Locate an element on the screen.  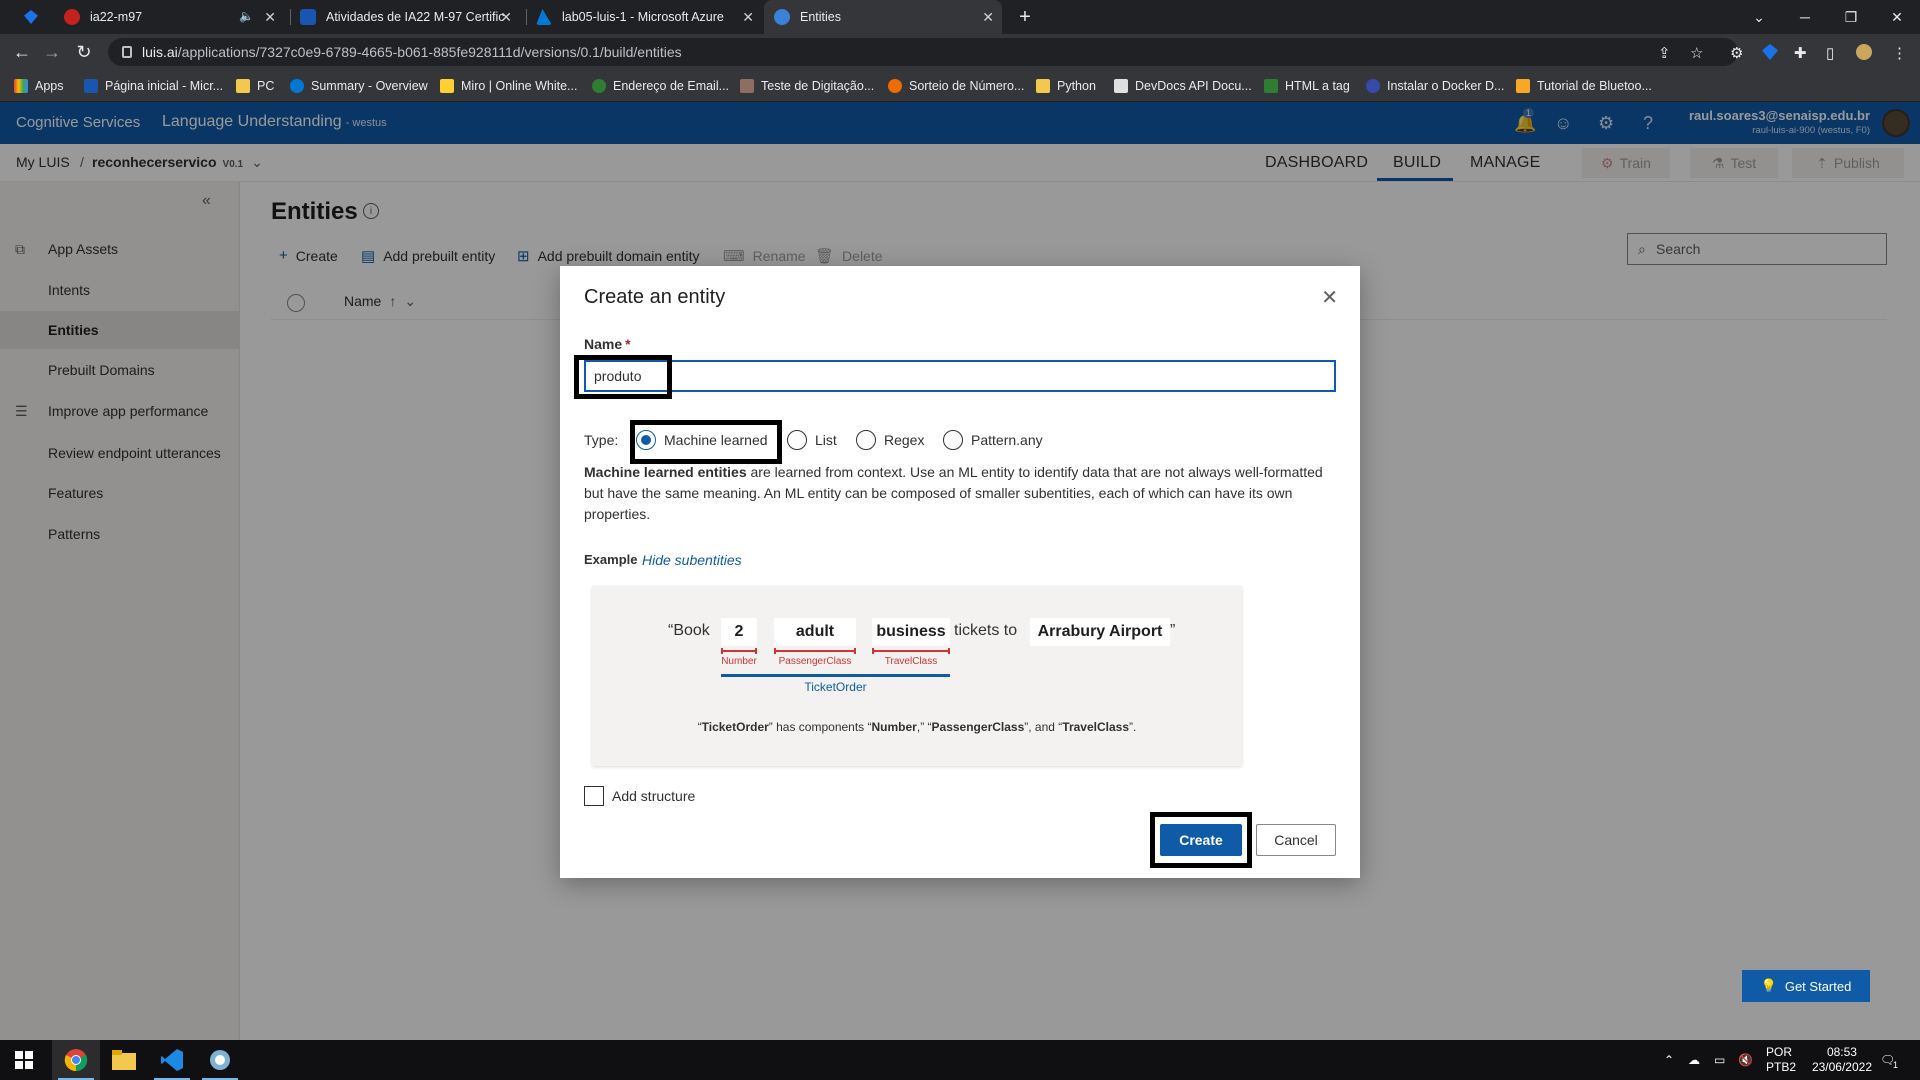
onedrive-cloud-icon: ☁ is located at coordinates (1694, 1060).